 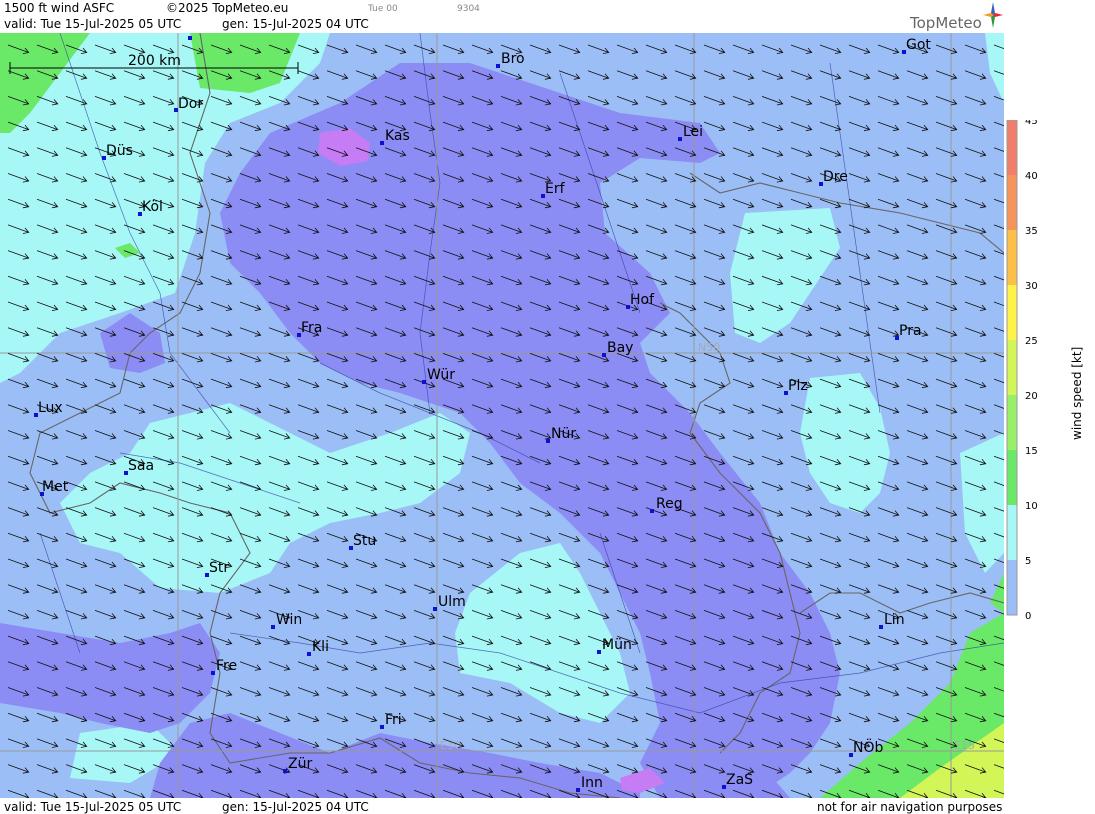 What do you see at coordinates (946, 23) in the screenshot?
I see `topmeteo-logo-text: TopMeteo` at bounding box center [946, 23].